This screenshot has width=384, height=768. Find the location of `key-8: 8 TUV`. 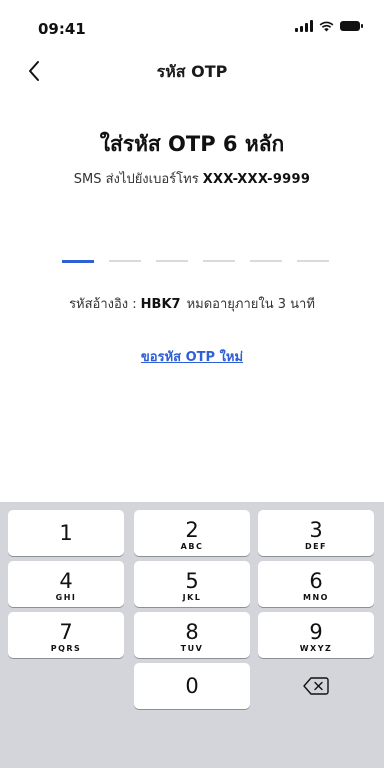

key-8: 8 TUV is located at coordinates (192, 635).